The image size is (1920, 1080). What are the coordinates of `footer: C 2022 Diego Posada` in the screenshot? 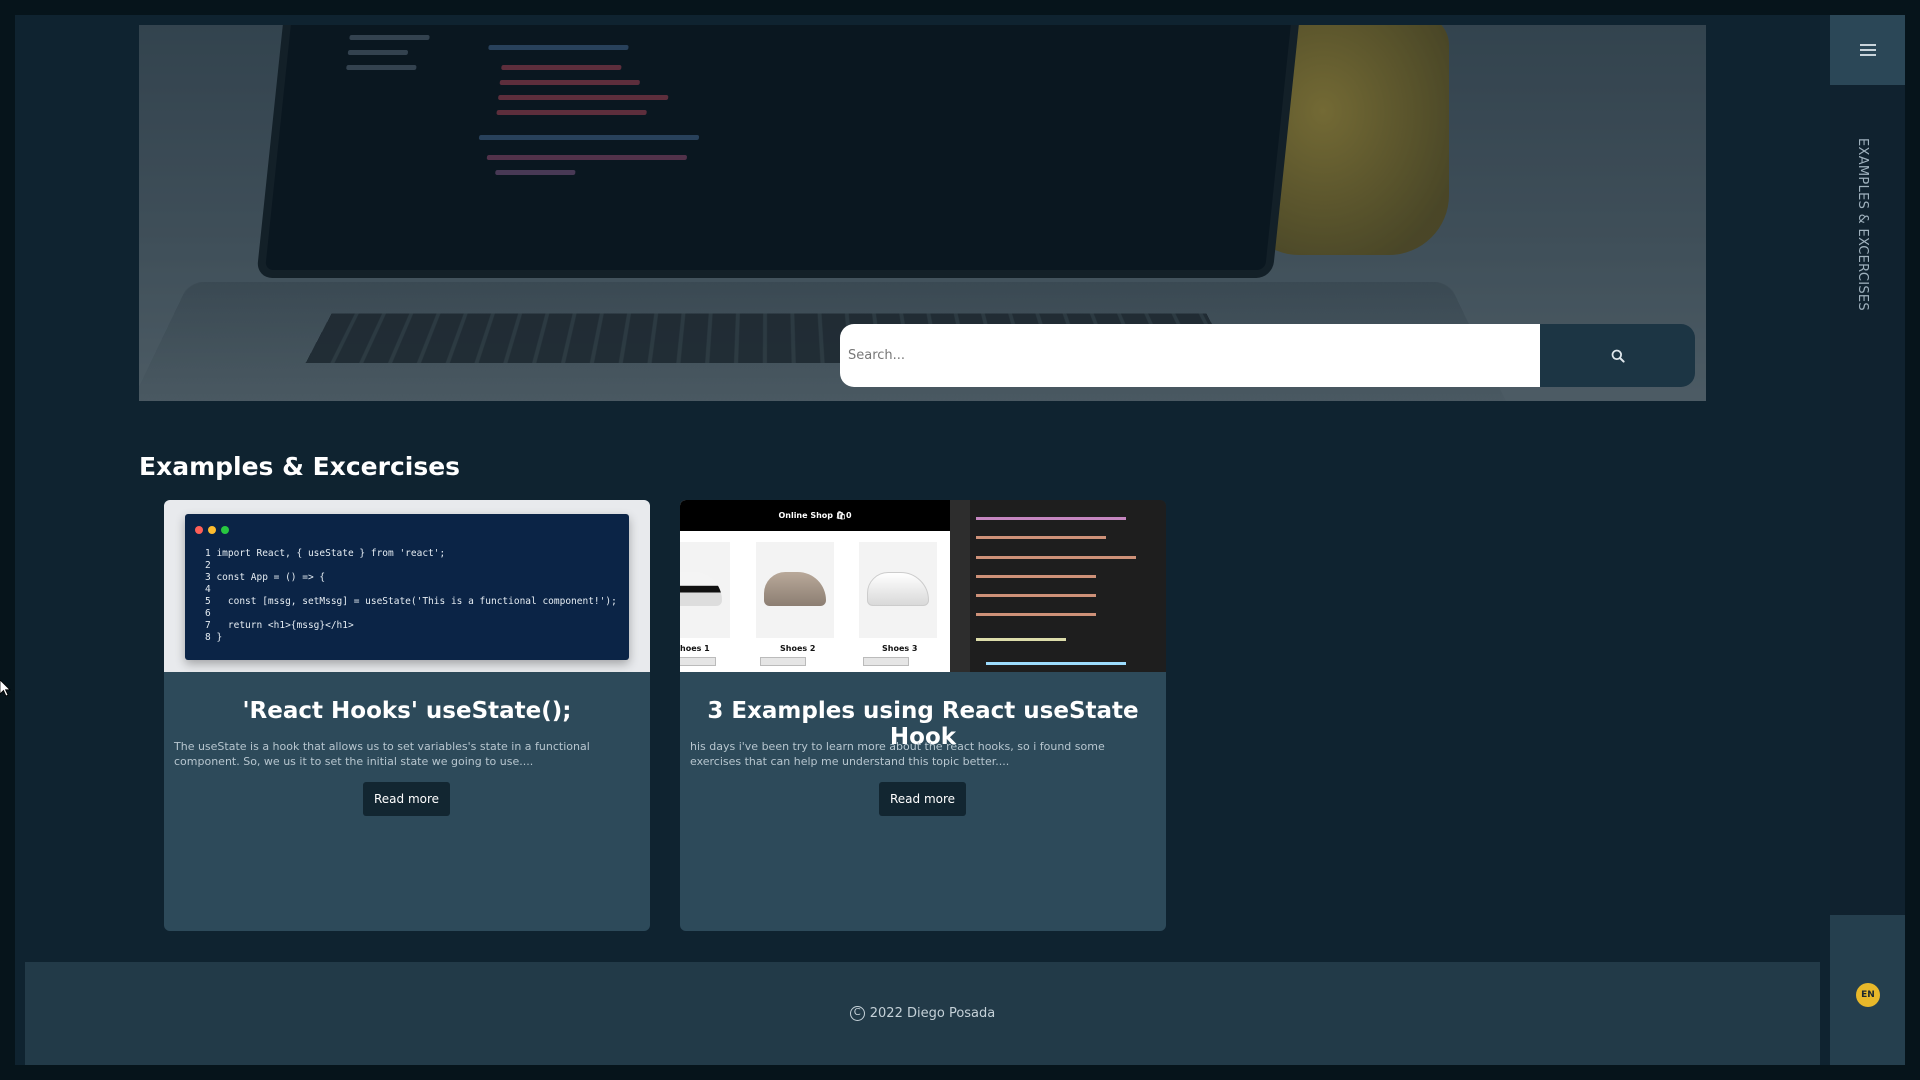 It's located at (922, 1013).